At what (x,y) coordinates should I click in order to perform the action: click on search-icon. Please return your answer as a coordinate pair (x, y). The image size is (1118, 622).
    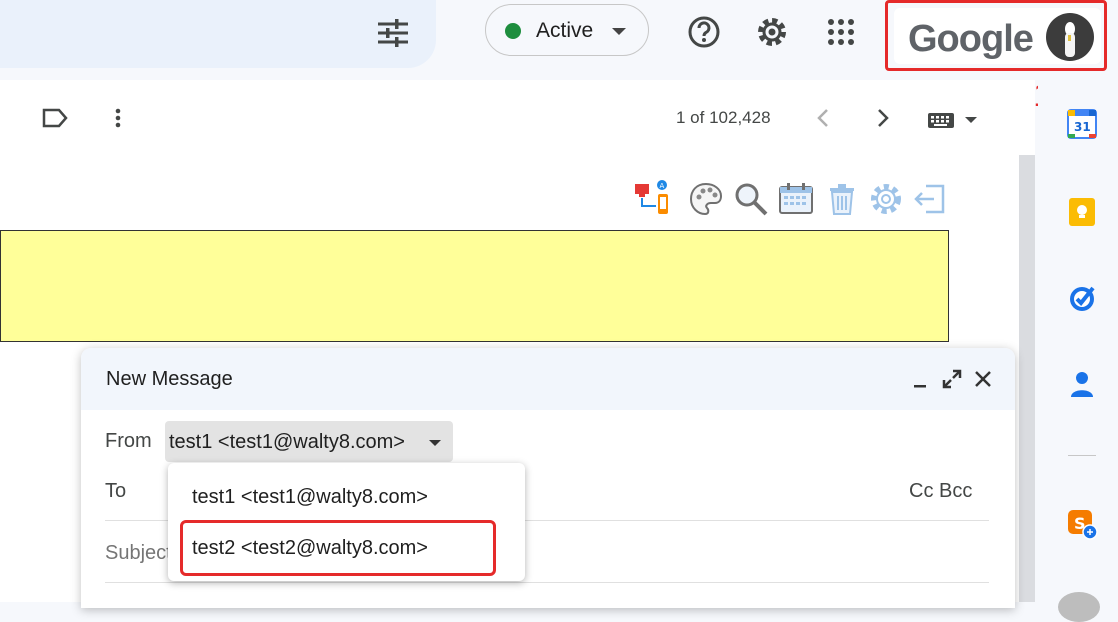
    Looking at the image, I should click on (750, 198).